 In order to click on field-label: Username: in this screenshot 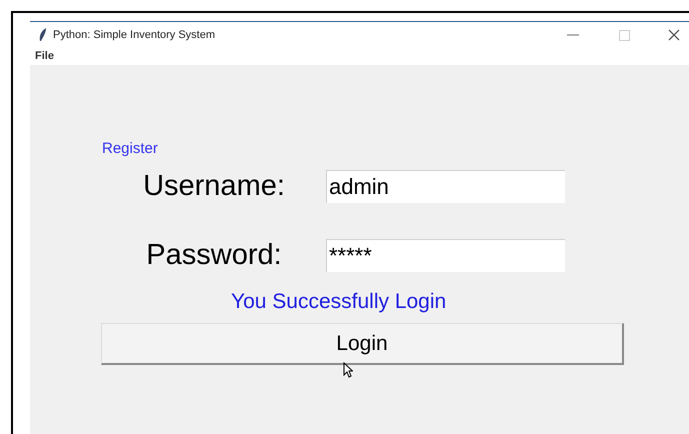, I will do `click(214, 186)`.